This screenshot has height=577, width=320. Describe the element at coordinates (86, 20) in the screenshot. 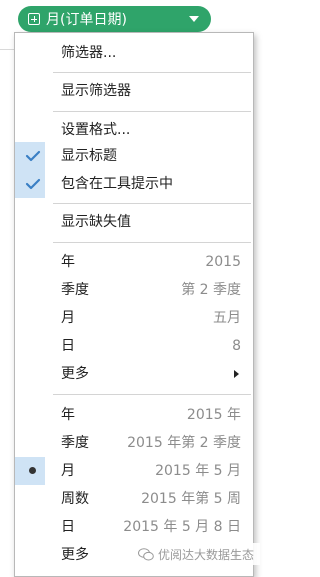

I see `field-pill-label: 月(订单日期)` at that location.